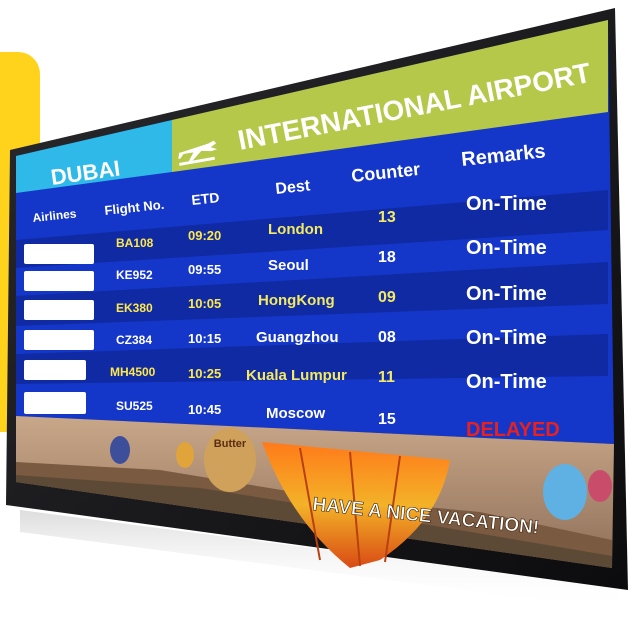 Image resolution: width=635 pixels, height=623 pixels. What do you see at coordinates (204, 235) in the screenshot?
I see `flight-etd: 09:20` at bounding box center [204, 235].